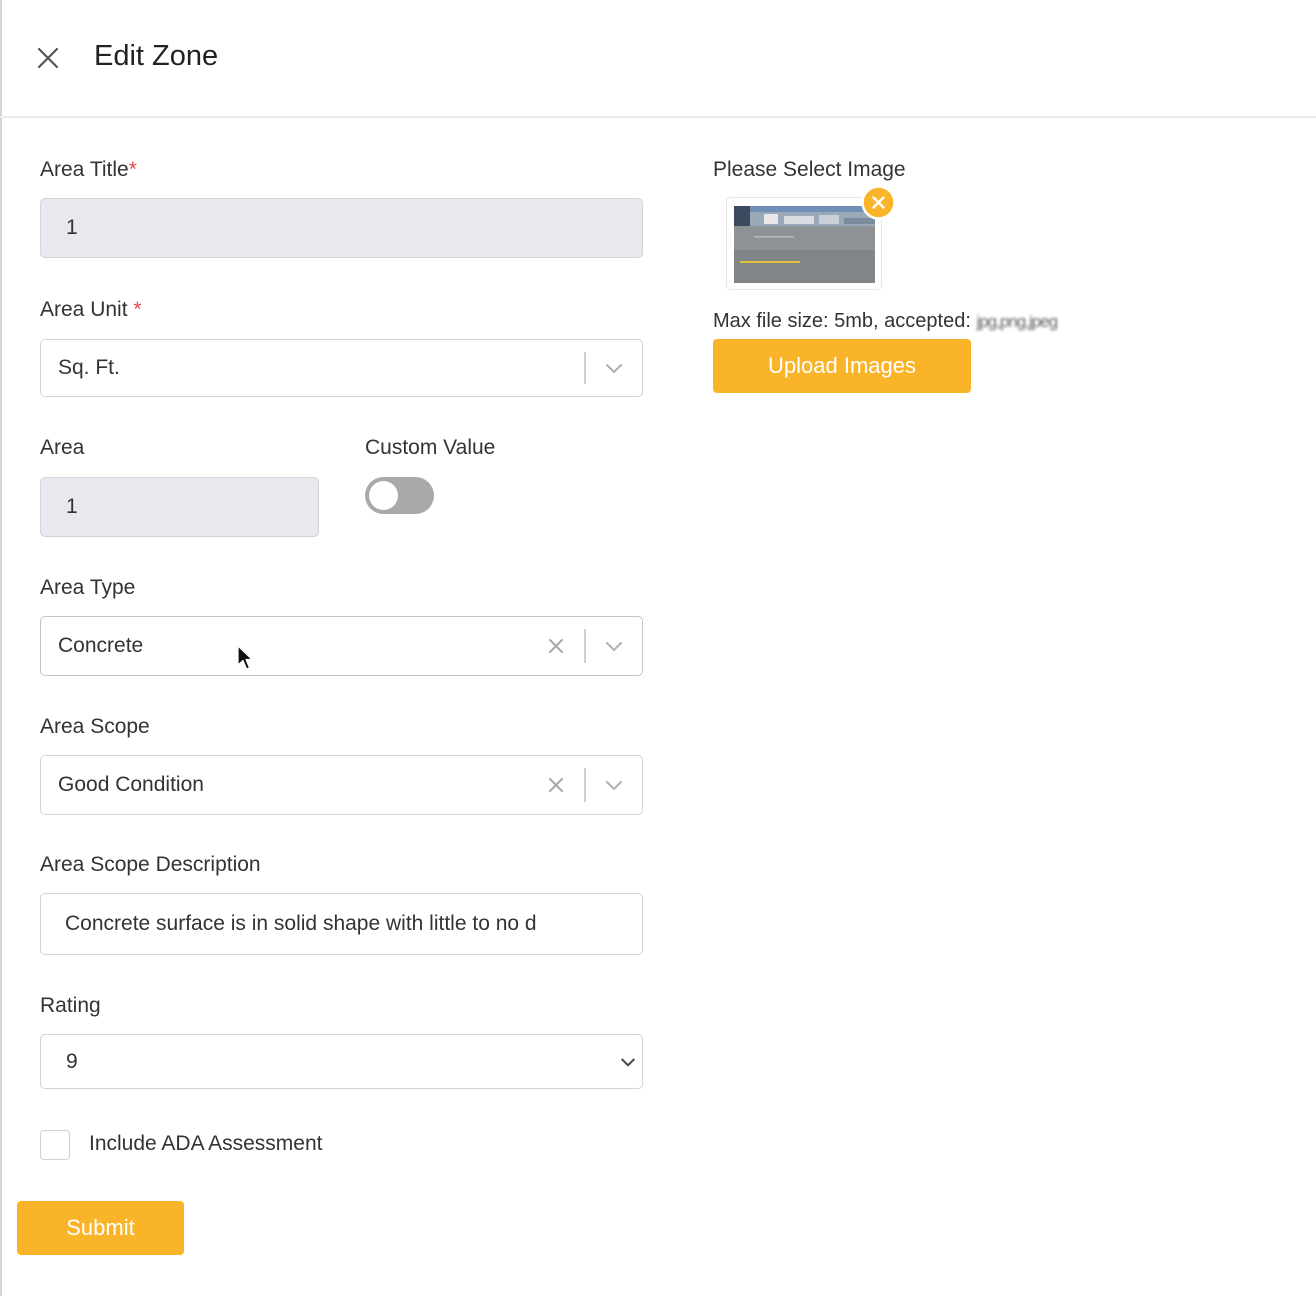  Describe the element at coordinates (341, 368) in the screenshot. I see `area-unit-select: Sq. Ft.` at that location.